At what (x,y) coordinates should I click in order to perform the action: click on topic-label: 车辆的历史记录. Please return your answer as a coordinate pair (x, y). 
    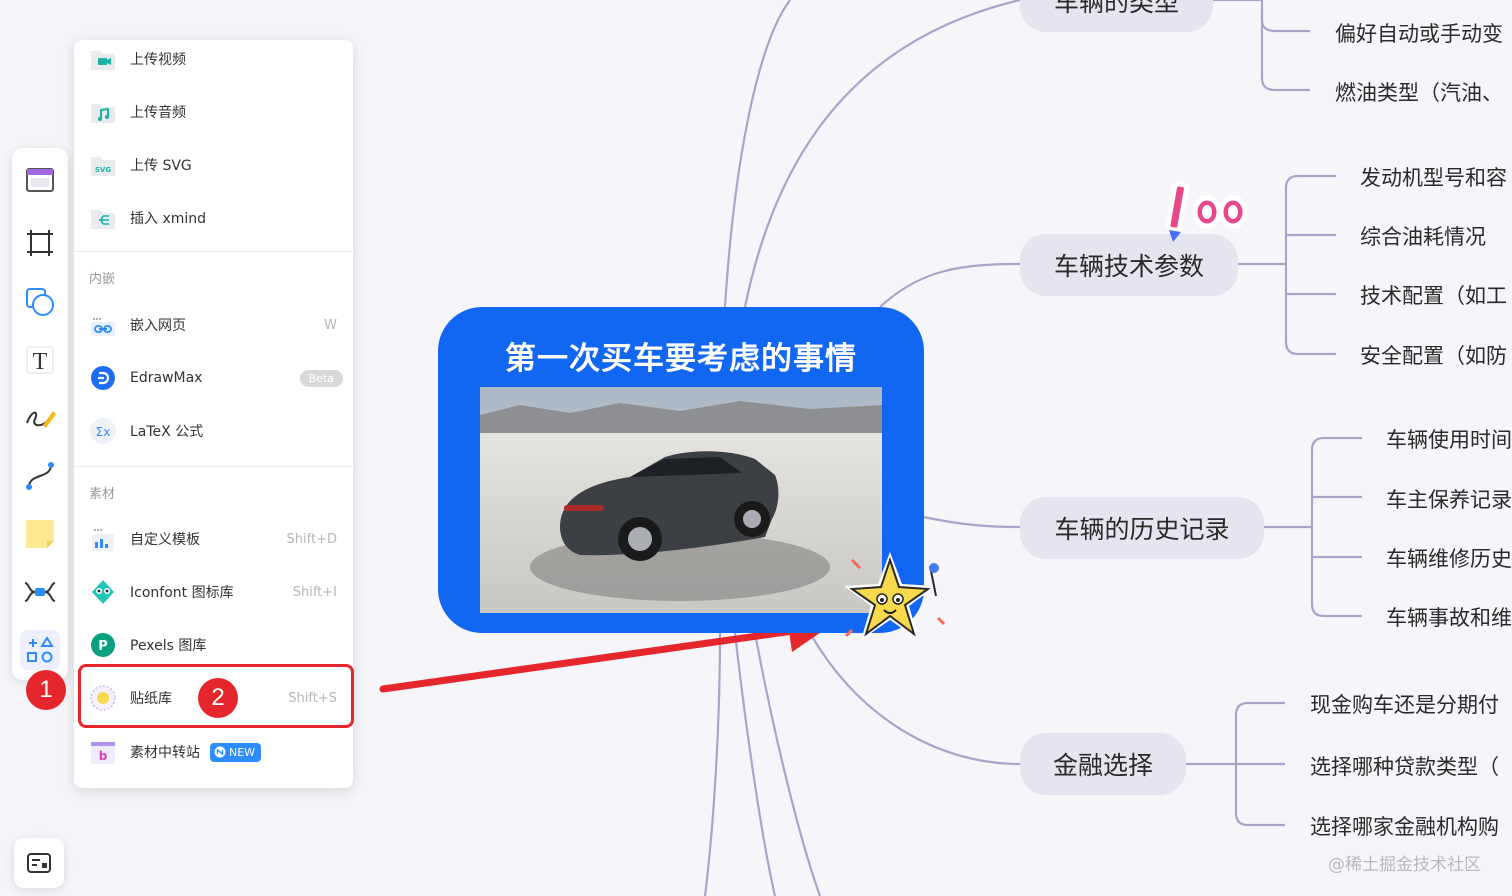
    Looking at the image, I should click on (1142, 529).